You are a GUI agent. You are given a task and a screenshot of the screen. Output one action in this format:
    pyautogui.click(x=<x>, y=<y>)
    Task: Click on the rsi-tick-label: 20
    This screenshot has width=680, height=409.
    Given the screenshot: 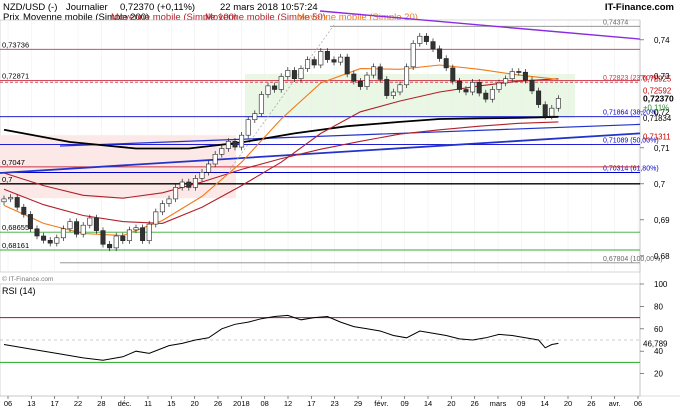 What is the action you would take?
    pyautogui.click(x=658, y=374)
    